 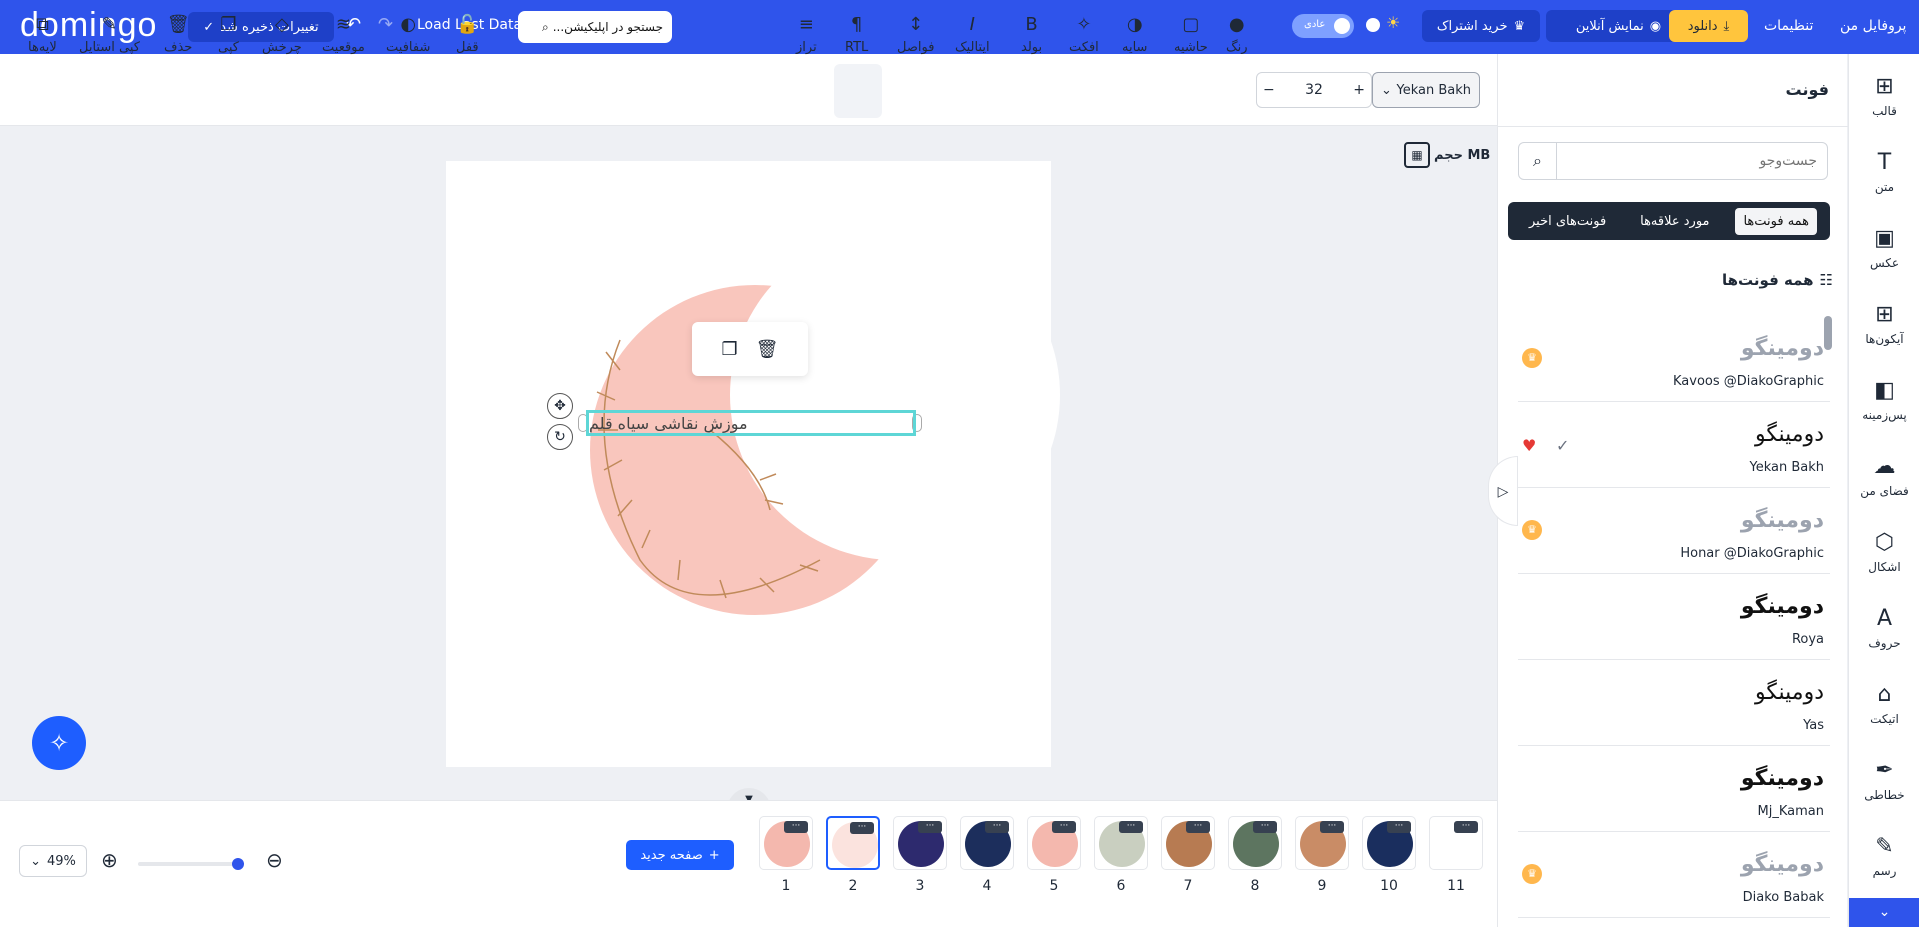 What do you see at coordinates (560, 437) in the screenshot?
I see `rotate-handle-icon: ↻` at bounding box center [560, 437].